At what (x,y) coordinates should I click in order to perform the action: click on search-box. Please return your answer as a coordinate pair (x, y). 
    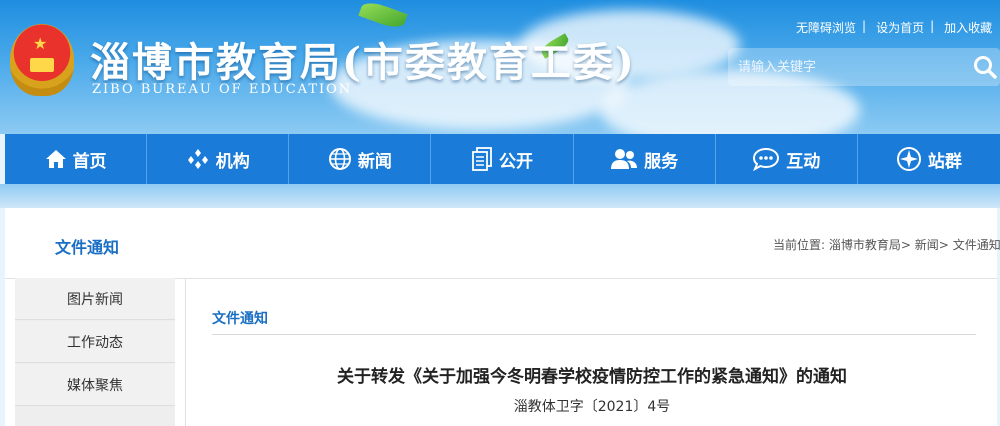
    Looking at the image, I should click on (864, 67).